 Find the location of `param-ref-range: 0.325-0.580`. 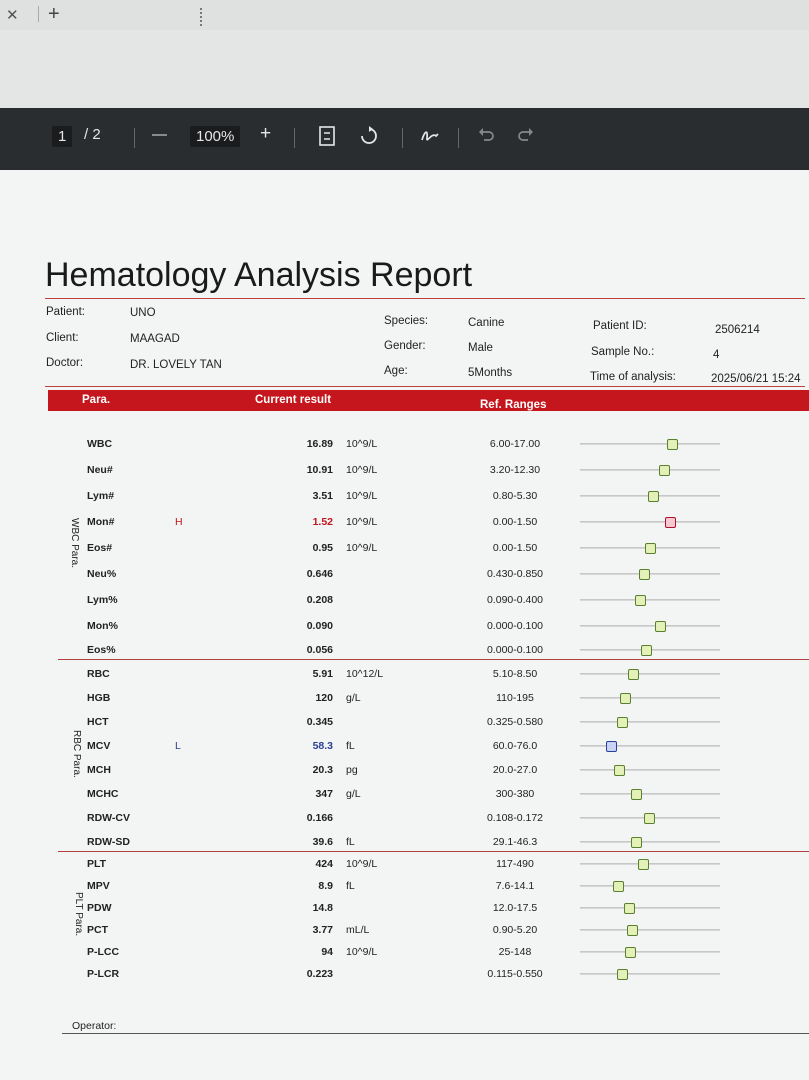

param-ref-range: 0.325-0.580 is located at coordinates (515, 722).